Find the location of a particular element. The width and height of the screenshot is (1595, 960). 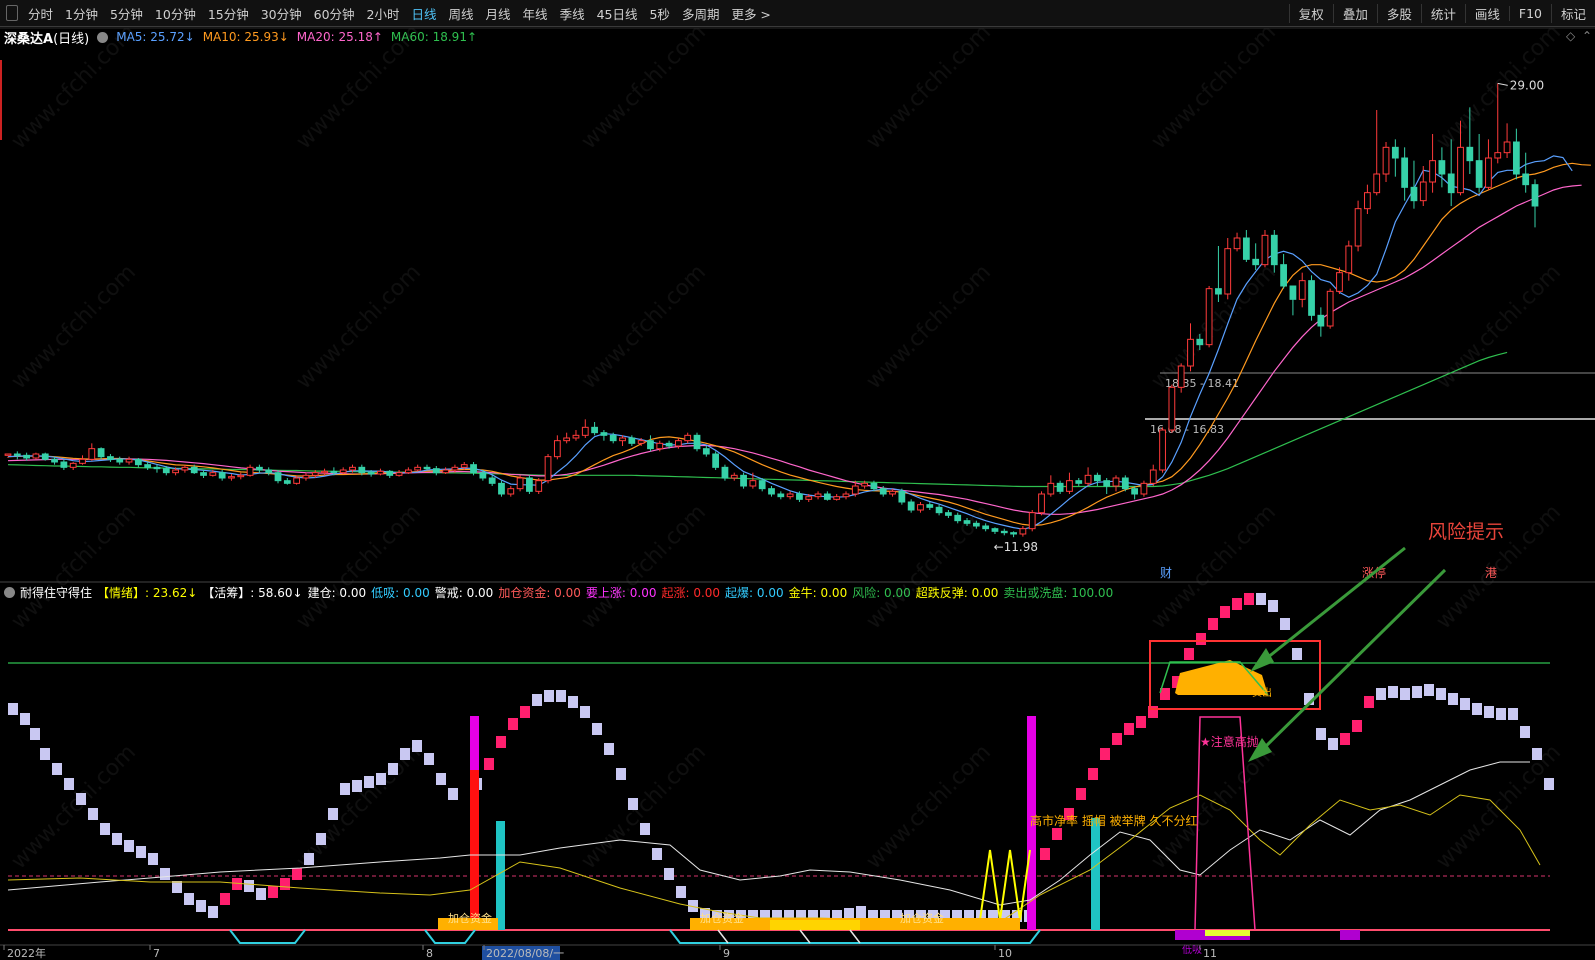

news-label: 高市净率 摇帽 被举牌 久不分红 is located at coordinates (1113, 820).